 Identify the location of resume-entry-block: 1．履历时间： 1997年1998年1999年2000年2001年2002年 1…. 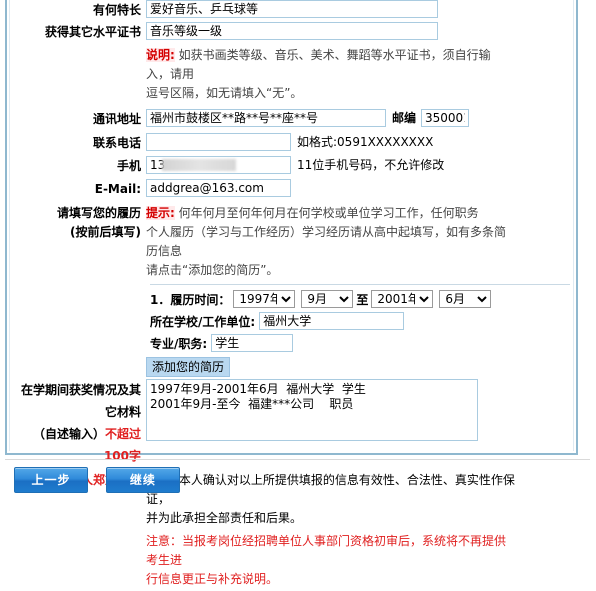
(360, 318).